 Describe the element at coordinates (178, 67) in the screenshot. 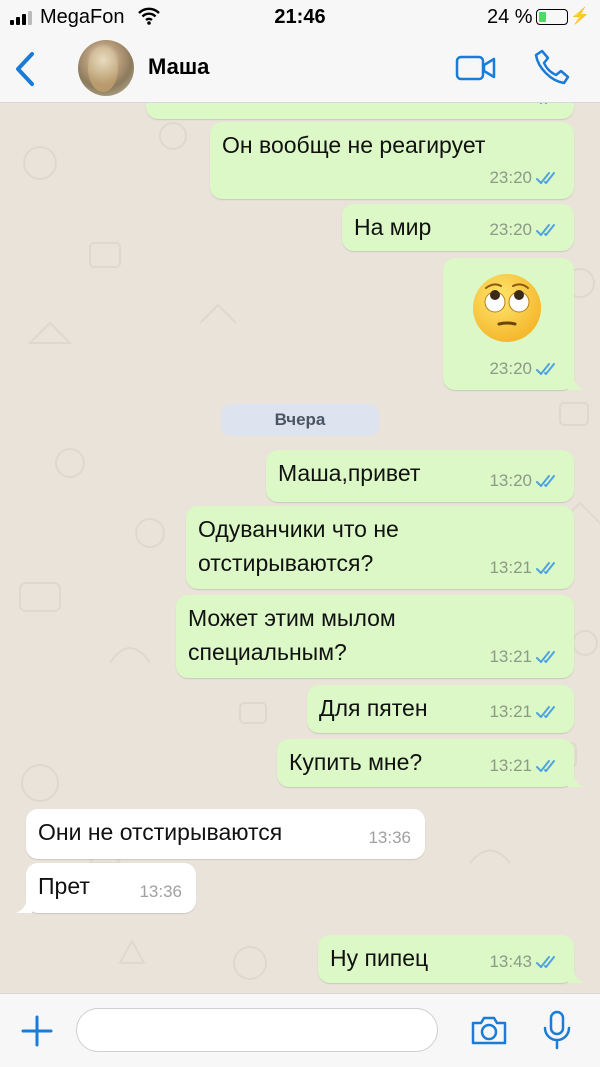

I see `contact-name: Маша` at that location.